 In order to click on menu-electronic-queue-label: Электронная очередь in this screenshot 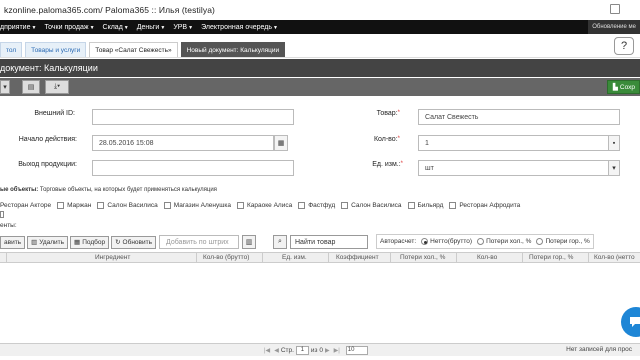, I will do `click(236, 27)`.